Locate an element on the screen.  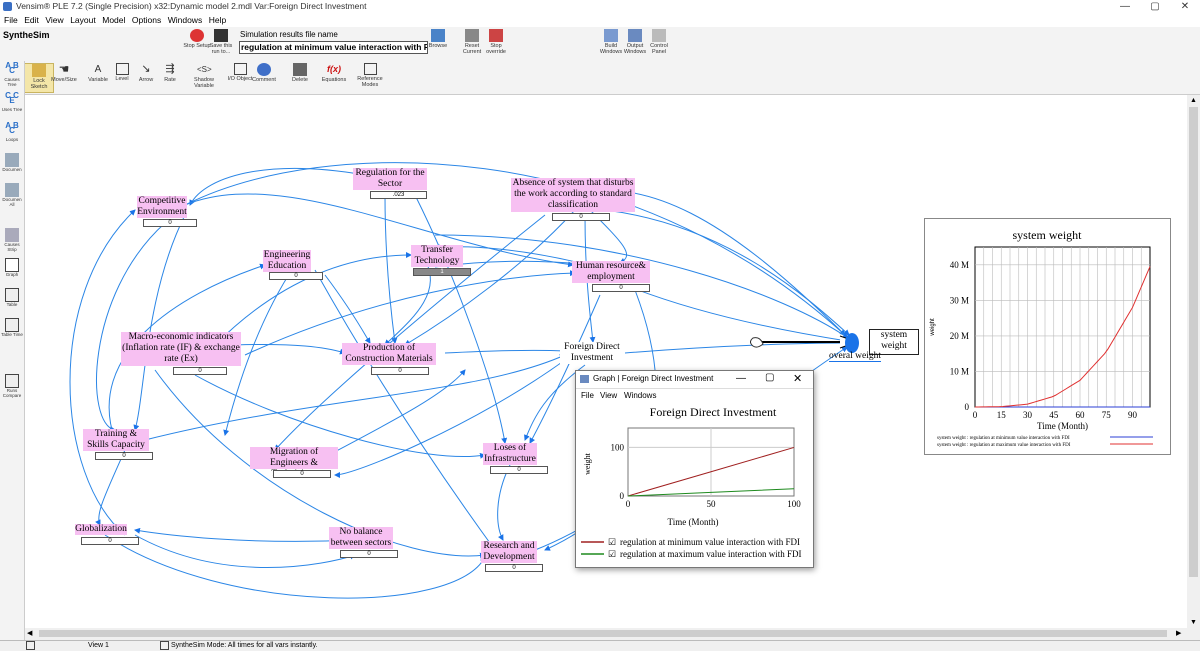
delete-button: Delete is located at coordinates (300, 73).